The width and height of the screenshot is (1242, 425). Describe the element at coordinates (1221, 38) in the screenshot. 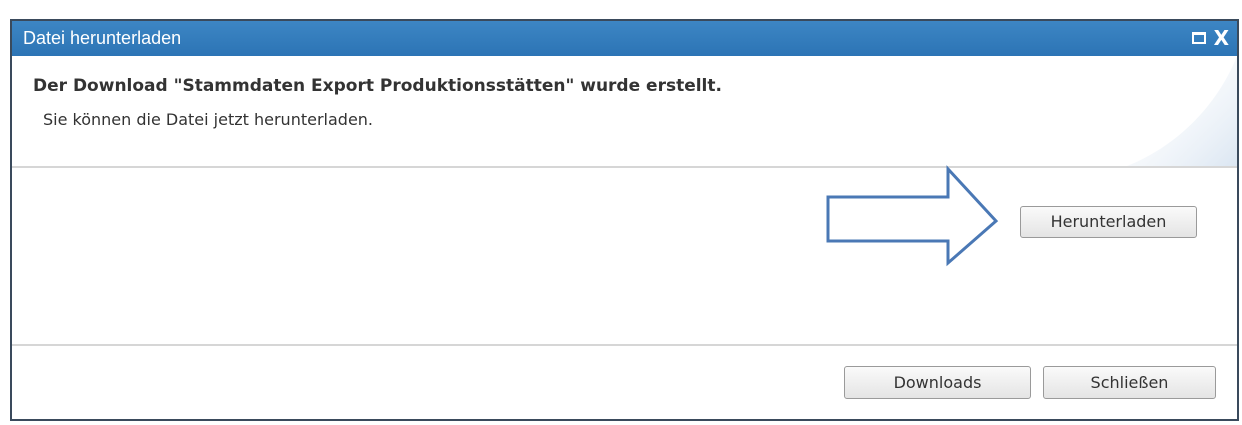

I see `close-icon: X` at that location.